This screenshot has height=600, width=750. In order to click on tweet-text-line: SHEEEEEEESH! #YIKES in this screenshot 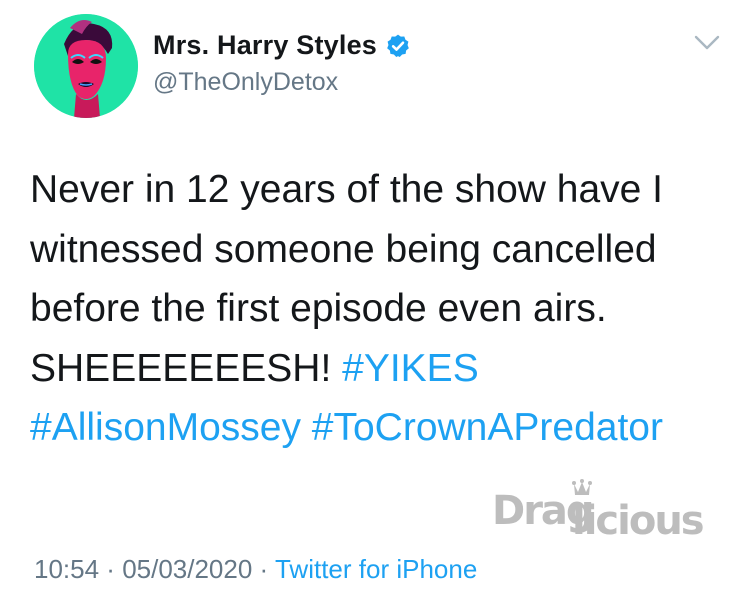, I will do `click(380, 369)`.